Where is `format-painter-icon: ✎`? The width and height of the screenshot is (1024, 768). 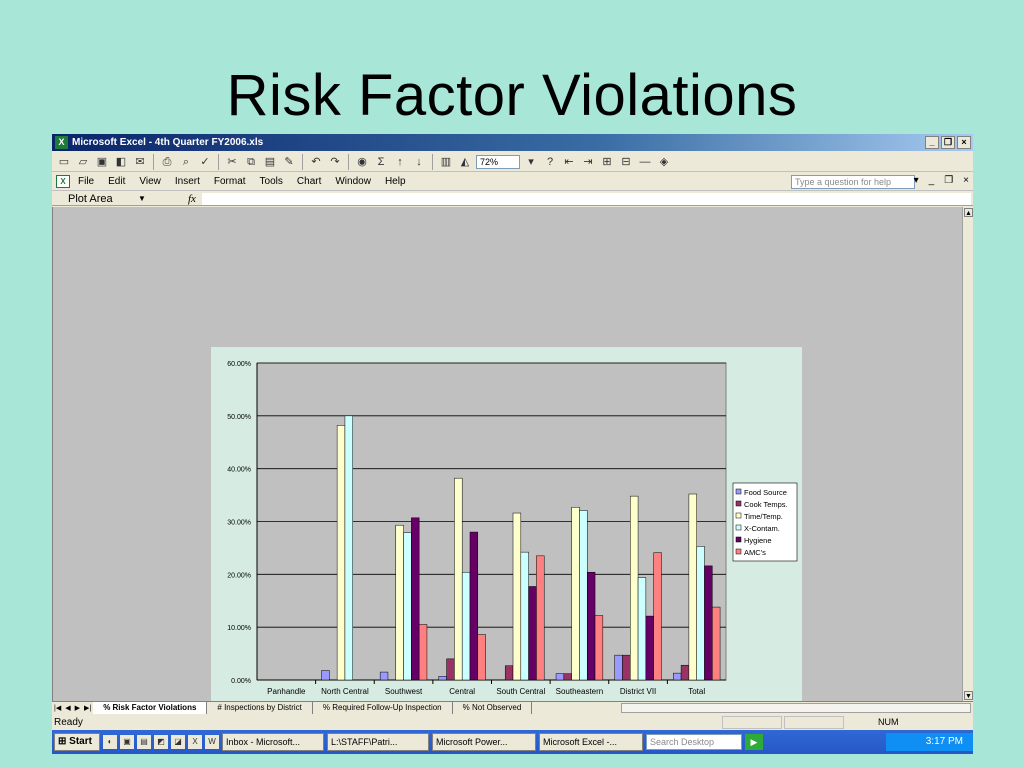
format-painter-icon: ✎ is located at coordinates (289, 162).